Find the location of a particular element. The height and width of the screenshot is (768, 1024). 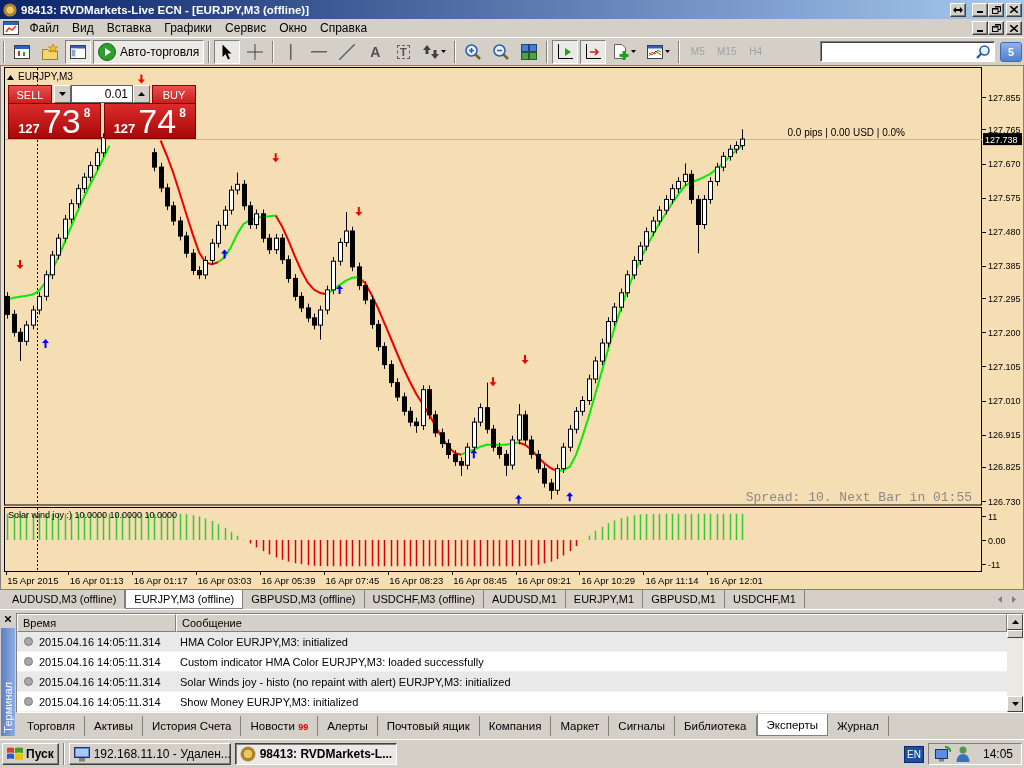

monitor-icon is located at coordinates (942, 754).